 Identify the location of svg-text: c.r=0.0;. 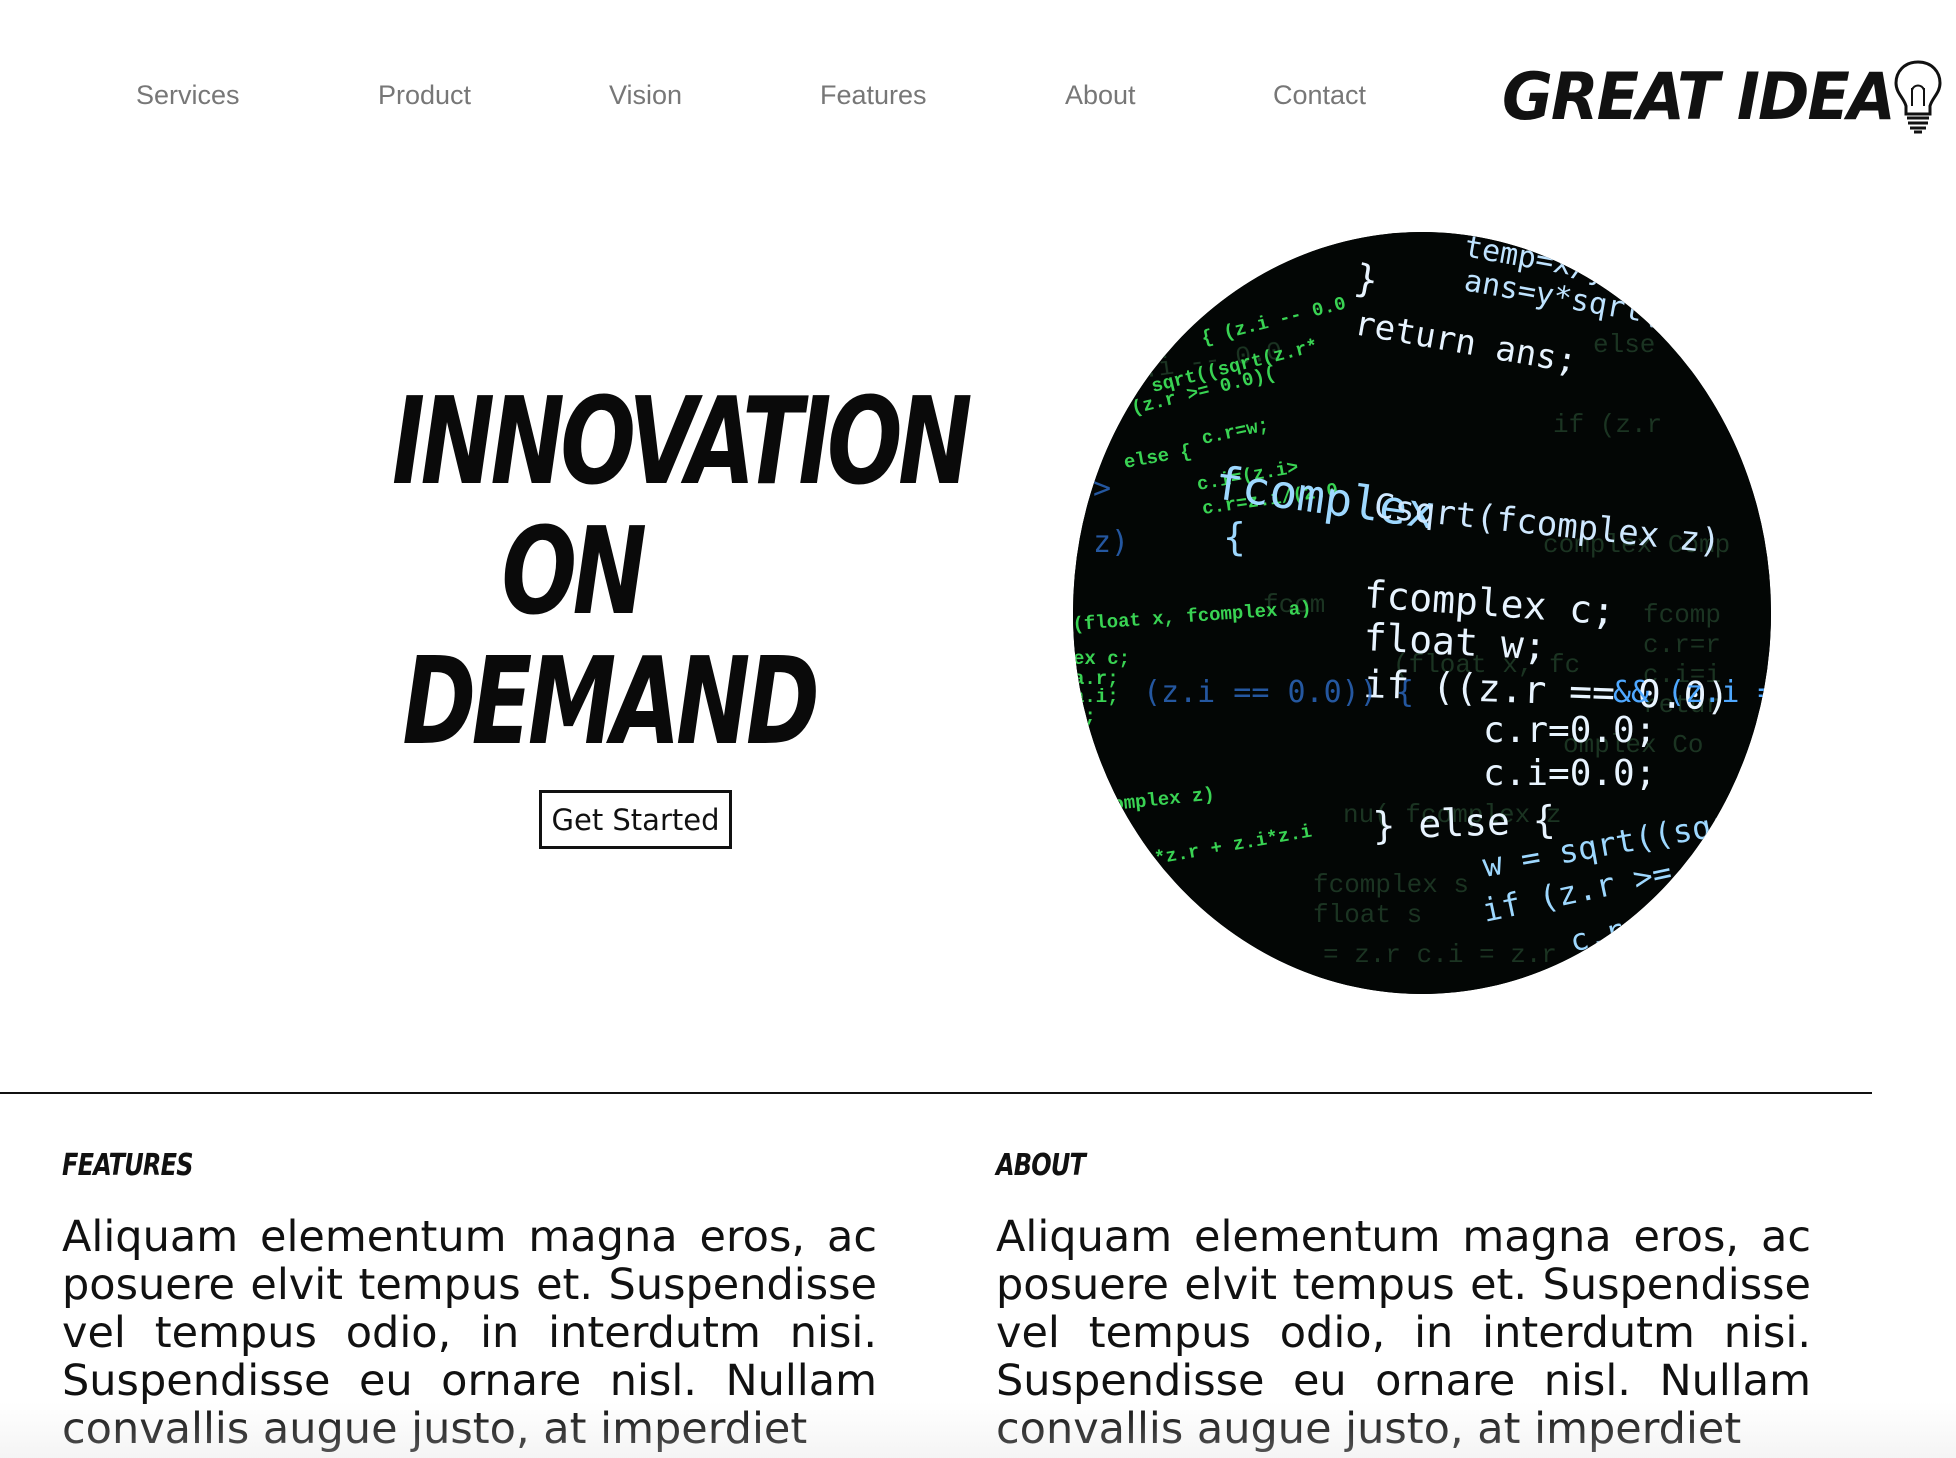
(1569, 730).